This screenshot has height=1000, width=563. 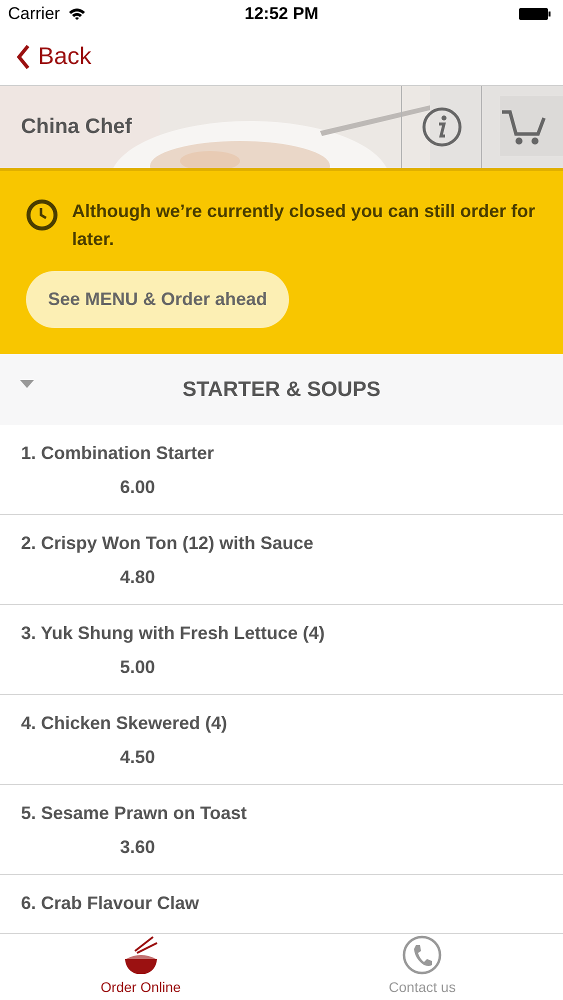 What do you see at coordinates (281, 470) in the screenshot?
I see `menu-item: 1. Combination Starter 6.00` at bounding box center [281, 470].